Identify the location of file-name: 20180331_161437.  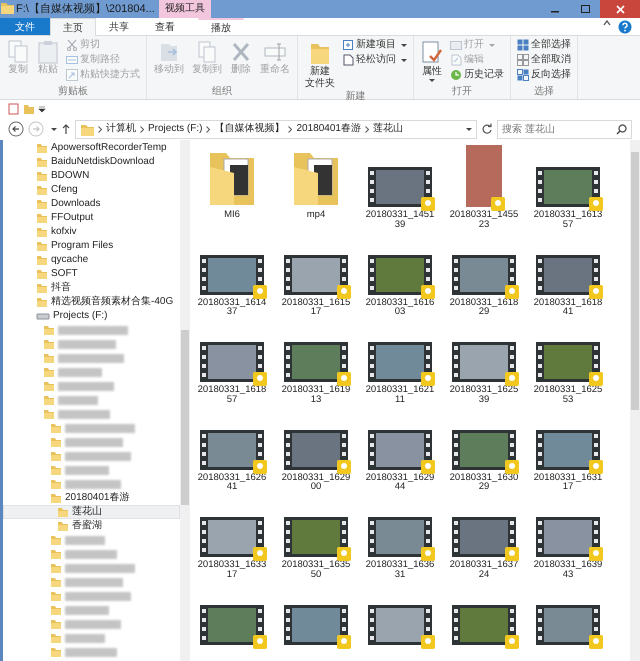
(232, 308).